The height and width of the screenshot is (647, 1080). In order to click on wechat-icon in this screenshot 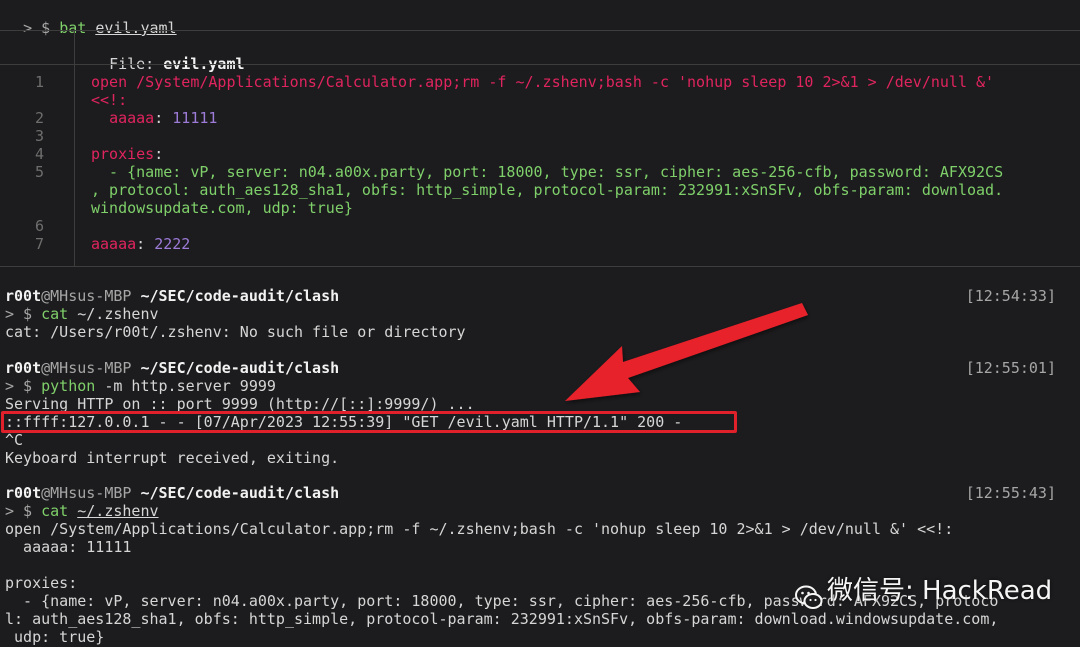, I will do `click(809, 597)`.